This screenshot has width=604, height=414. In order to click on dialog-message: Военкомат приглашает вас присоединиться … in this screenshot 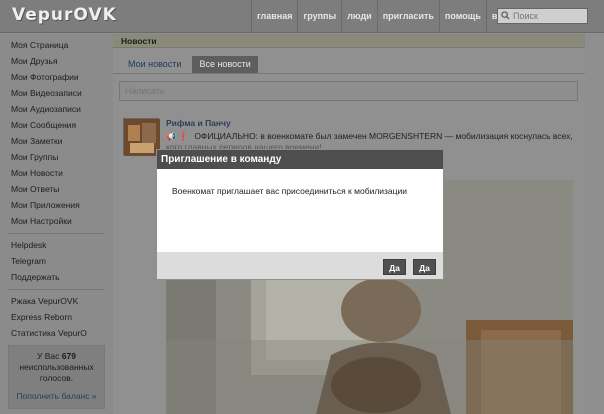, I will do `click(300, 210)`.